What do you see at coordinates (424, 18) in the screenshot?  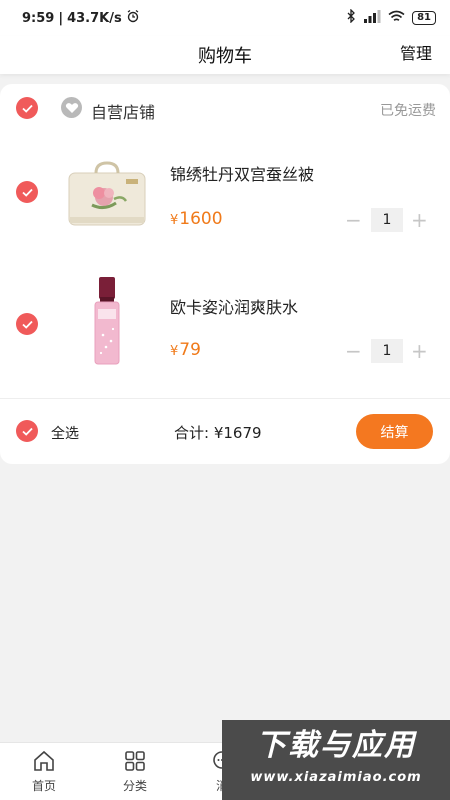 I see `battery-icon: 81` at bounding box center [424, 18].